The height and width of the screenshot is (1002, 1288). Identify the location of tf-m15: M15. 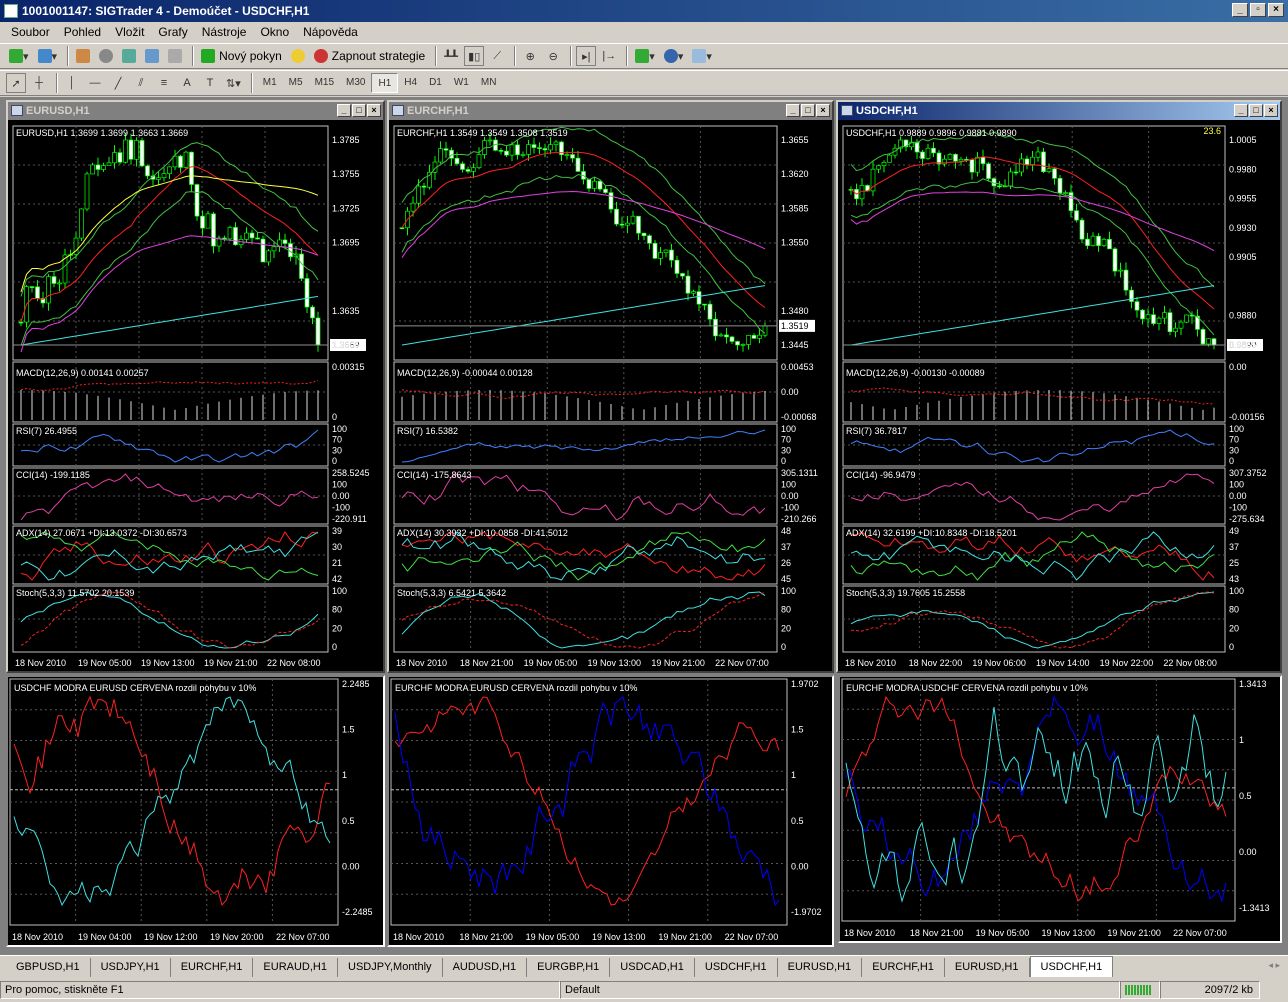
(324, 83).